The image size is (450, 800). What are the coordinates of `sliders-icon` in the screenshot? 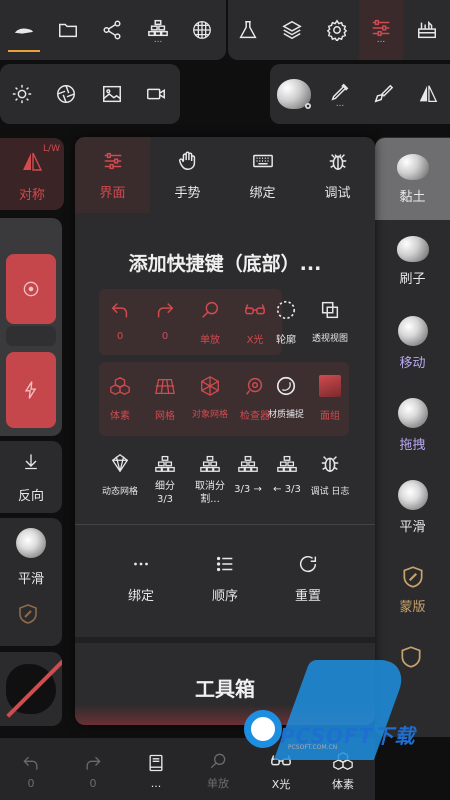 It's located at (112, 160).